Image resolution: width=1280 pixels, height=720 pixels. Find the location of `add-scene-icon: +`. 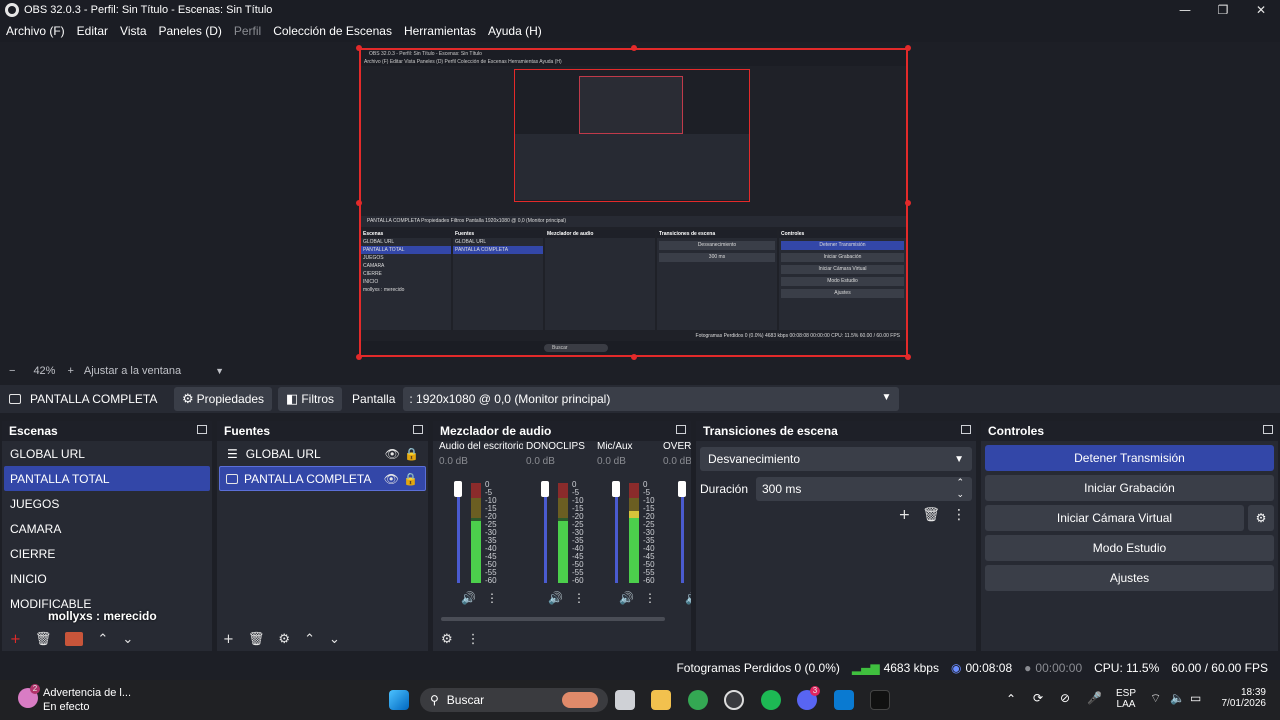

add-scene-icon: + is located at coordinates (15, 639).